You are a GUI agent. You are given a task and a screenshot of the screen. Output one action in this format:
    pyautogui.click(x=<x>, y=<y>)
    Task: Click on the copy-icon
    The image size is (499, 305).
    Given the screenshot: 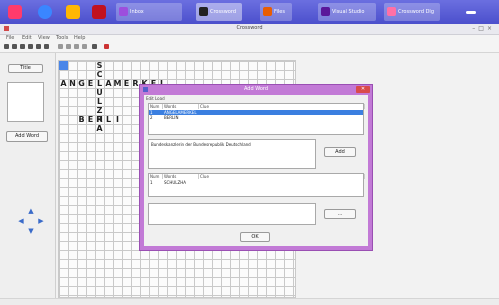 What is the action you would take?
    pyautogui.click(x=46, y=46)
    